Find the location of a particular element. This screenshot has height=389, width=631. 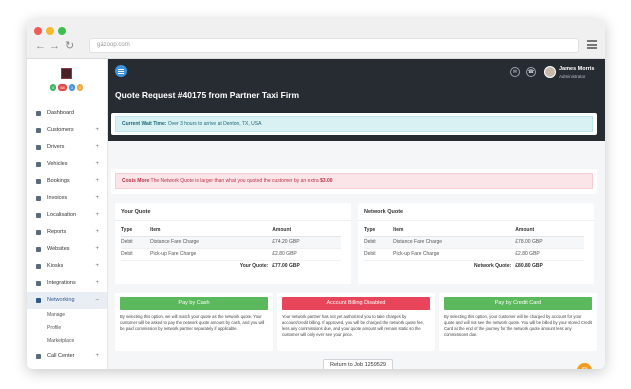

sidebar-item-integrations: Integrations + is located at coordinates (67, 283).